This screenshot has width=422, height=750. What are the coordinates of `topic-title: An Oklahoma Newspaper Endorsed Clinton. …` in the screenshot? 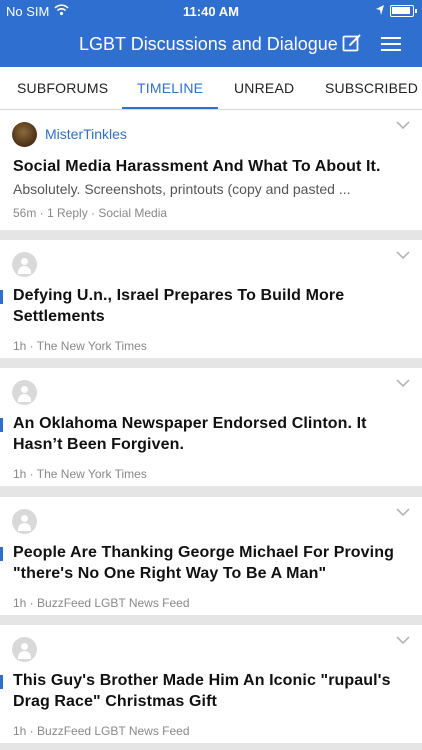 It's located at (190, 434).